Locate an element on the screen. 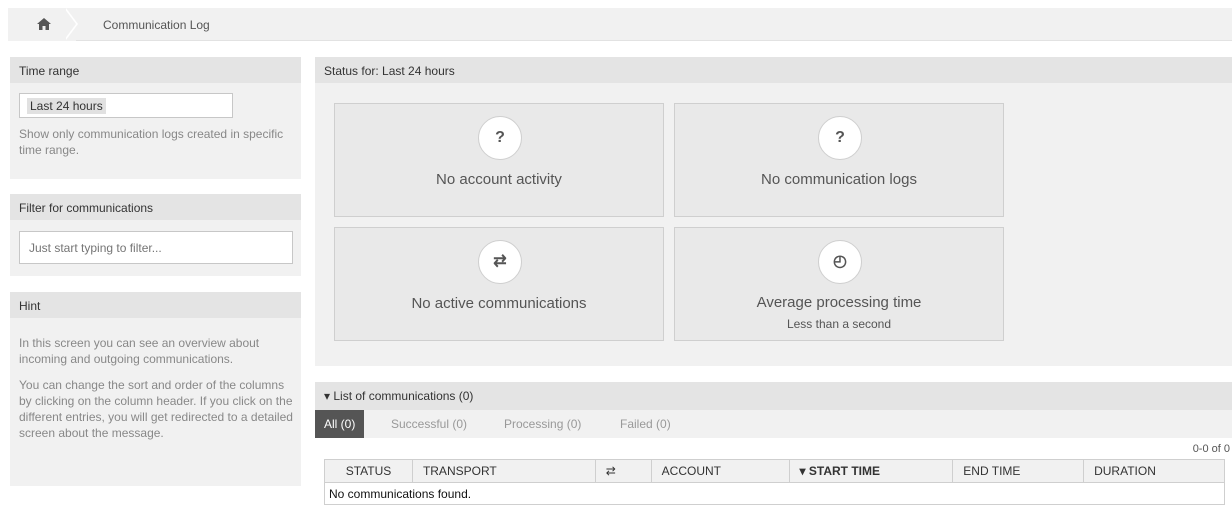 The image size is (1232, 515). filter-title: Filter for communications is located at coordinates (155, 207).